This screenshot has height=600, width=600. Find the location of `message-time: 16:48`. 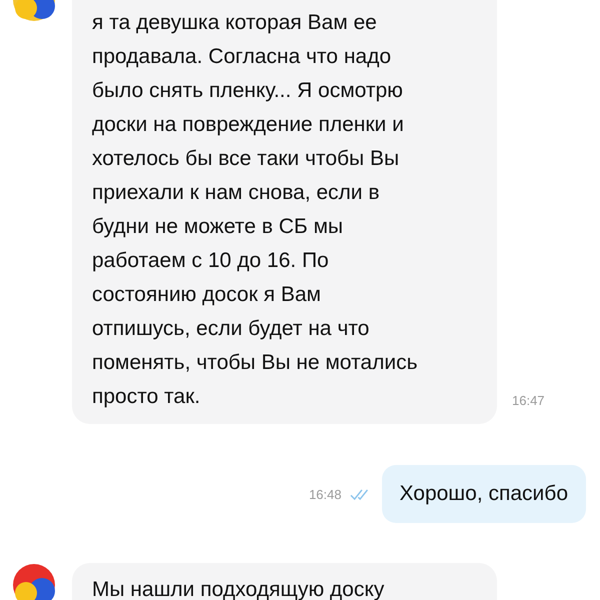

message-time: 16:48 is located at coordinates (325, 494).